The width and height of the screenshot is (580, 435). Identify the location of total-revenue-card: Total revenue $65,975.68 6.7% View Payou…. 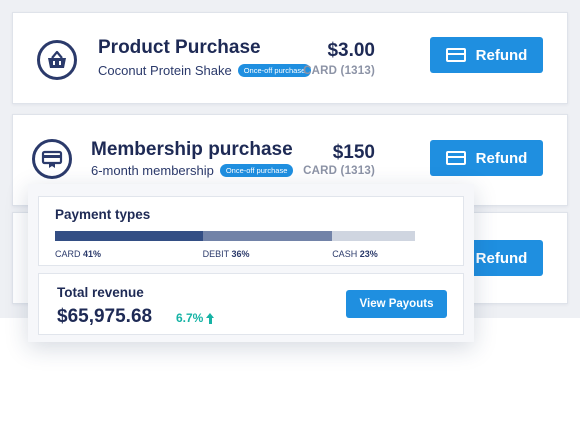
(251, 304).